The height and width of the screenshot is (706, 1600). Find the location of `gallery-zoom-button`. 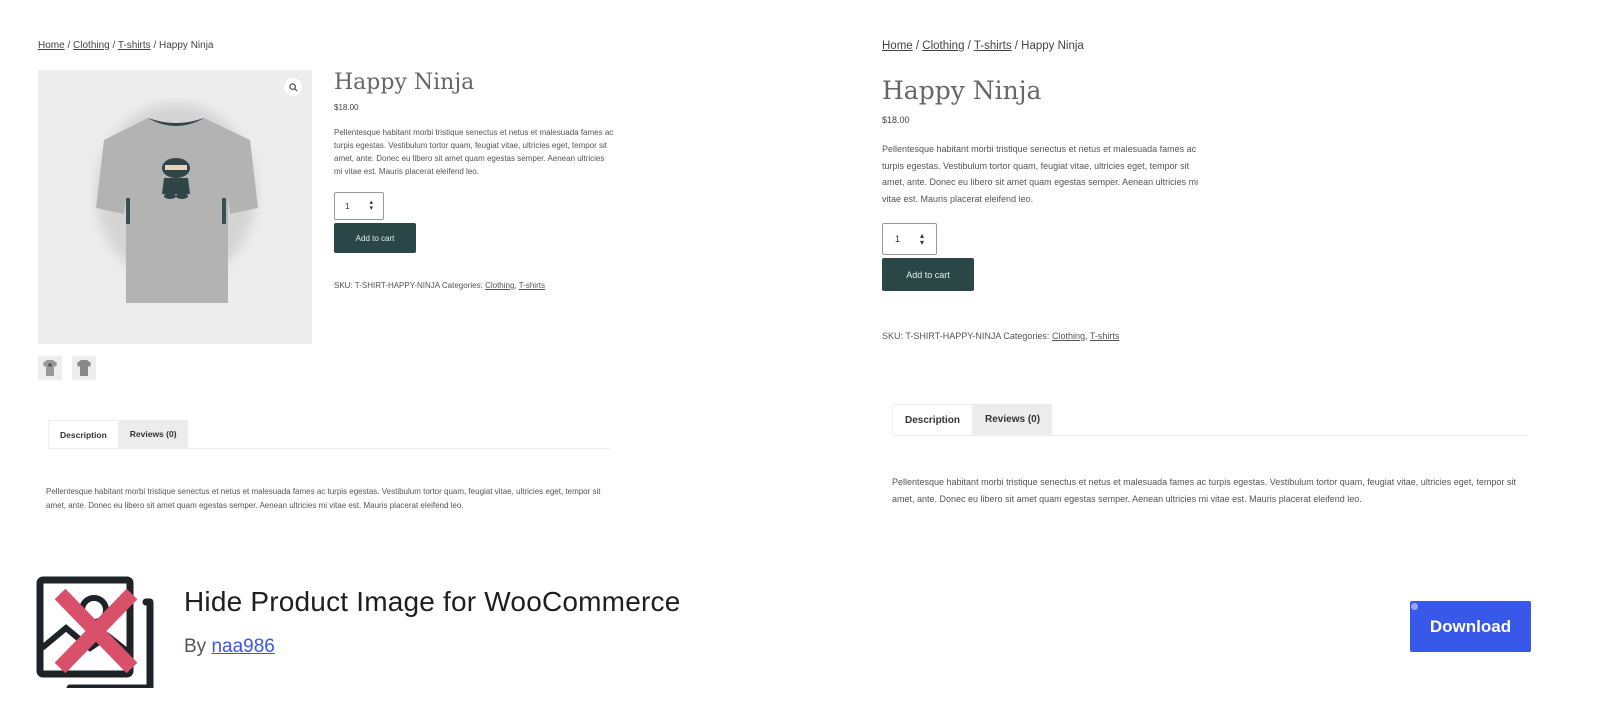

gallery-zoom-button is located at coordinates (293, 87).